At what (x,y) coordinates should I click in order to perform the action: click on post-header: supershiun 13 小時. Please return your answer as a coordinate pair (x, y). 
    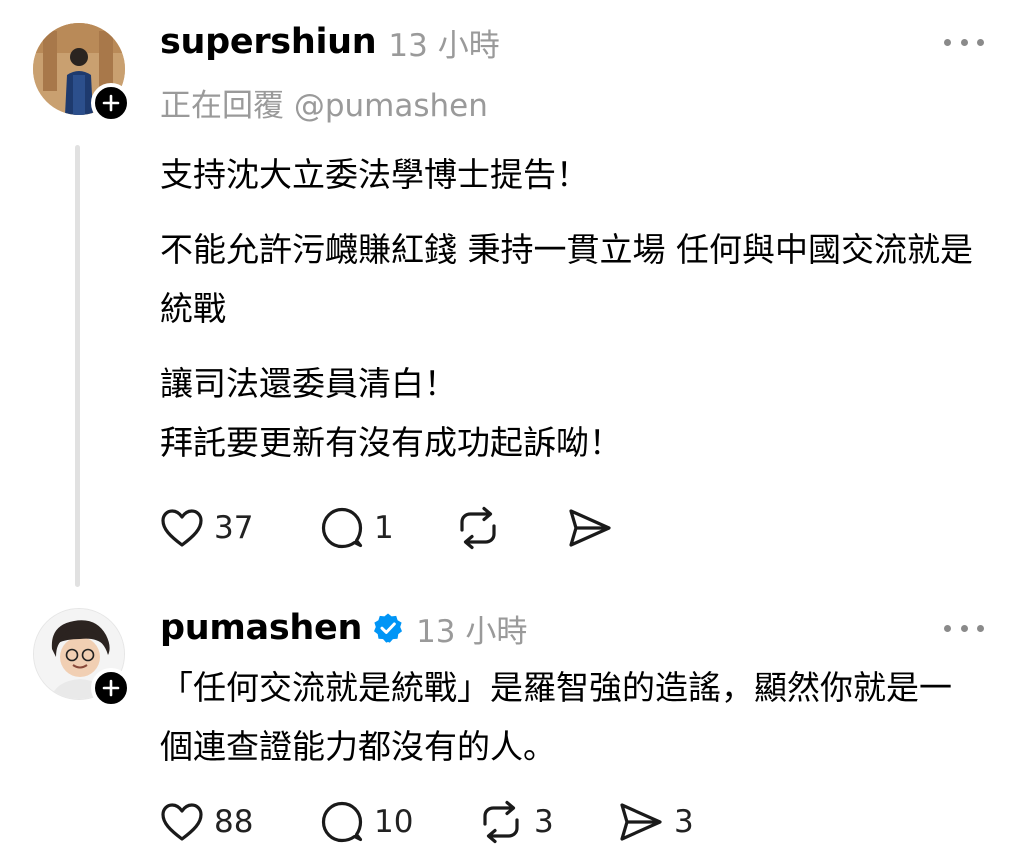
    Looking at the image, I should click on (330, 42).